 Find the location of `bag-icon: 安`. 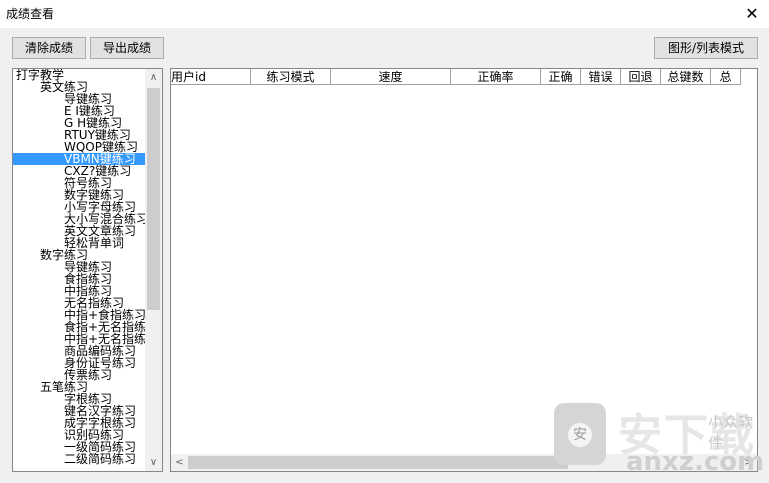

bag-icon: 安 is located at coordinates (580, 434).